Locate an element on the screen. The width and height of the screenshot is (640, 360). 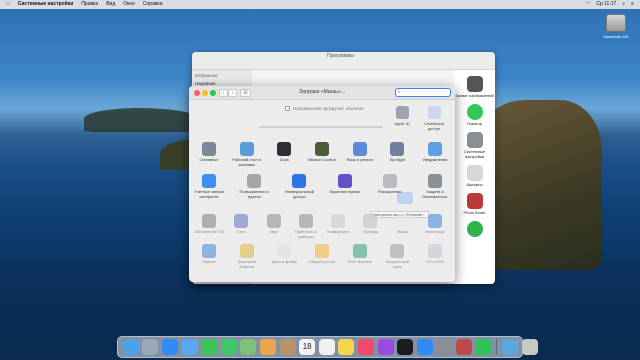
pref-pane-sound: Звук is located at coordinates (274, 226).